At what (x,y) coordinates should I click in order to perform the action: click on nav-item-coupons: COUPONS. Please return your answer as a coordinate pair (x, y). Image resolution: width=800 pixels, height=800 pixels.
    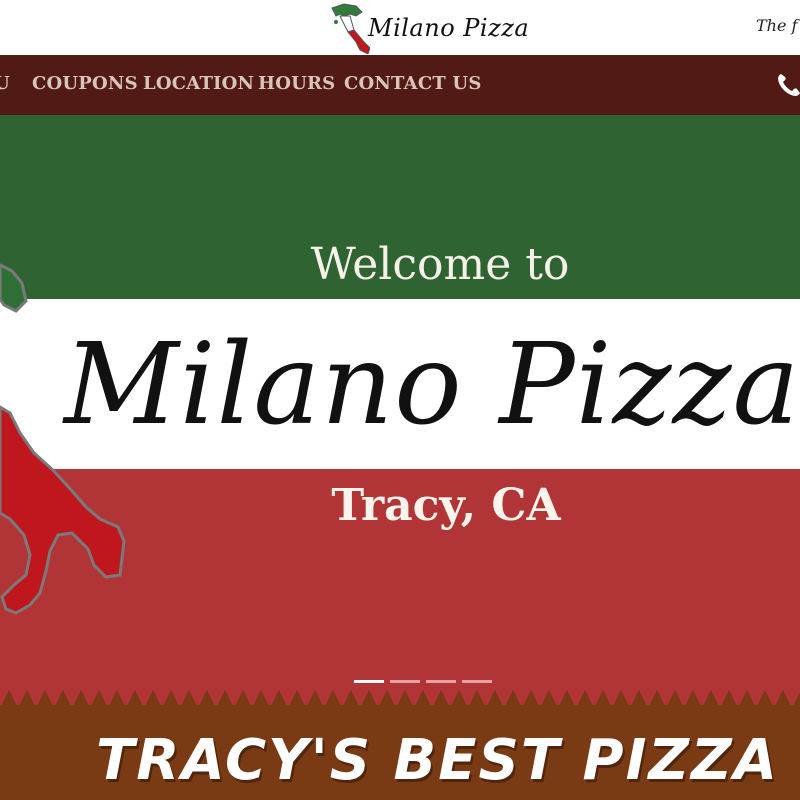
    Looking at the image, I should click on (85, 83).